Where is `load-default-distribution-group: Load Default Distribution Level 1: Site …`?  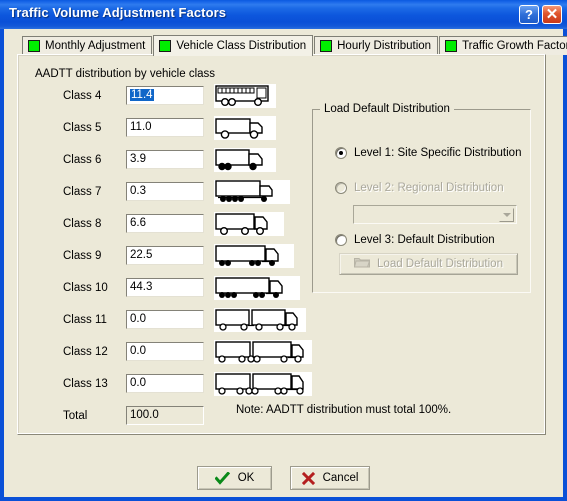
load-default-distribution-group: Load Default Distribution Level 1: Site … is located at coordinates (421, 198).